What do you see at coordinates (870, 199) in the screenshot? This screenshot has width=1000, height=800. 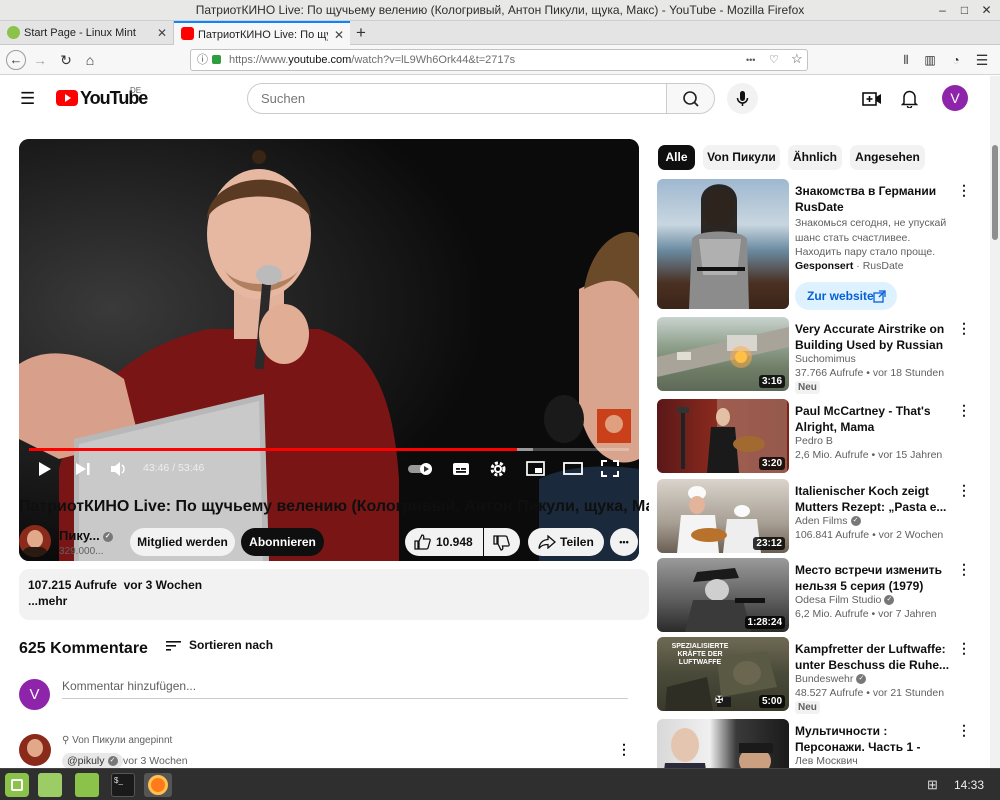 I see `ad-title: Знакомства в Германии RusDate` at bounding box center [870, 199].